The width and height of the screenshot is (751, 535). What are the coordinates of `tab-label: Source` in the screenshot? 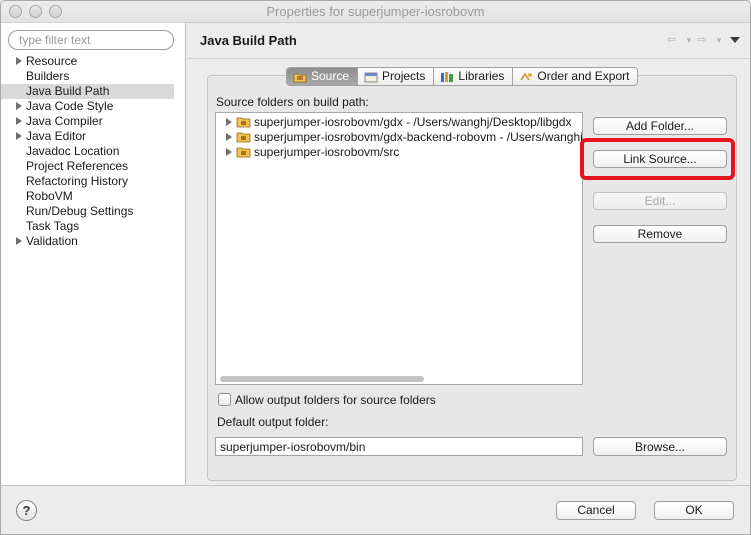 It's located at (330, 76).